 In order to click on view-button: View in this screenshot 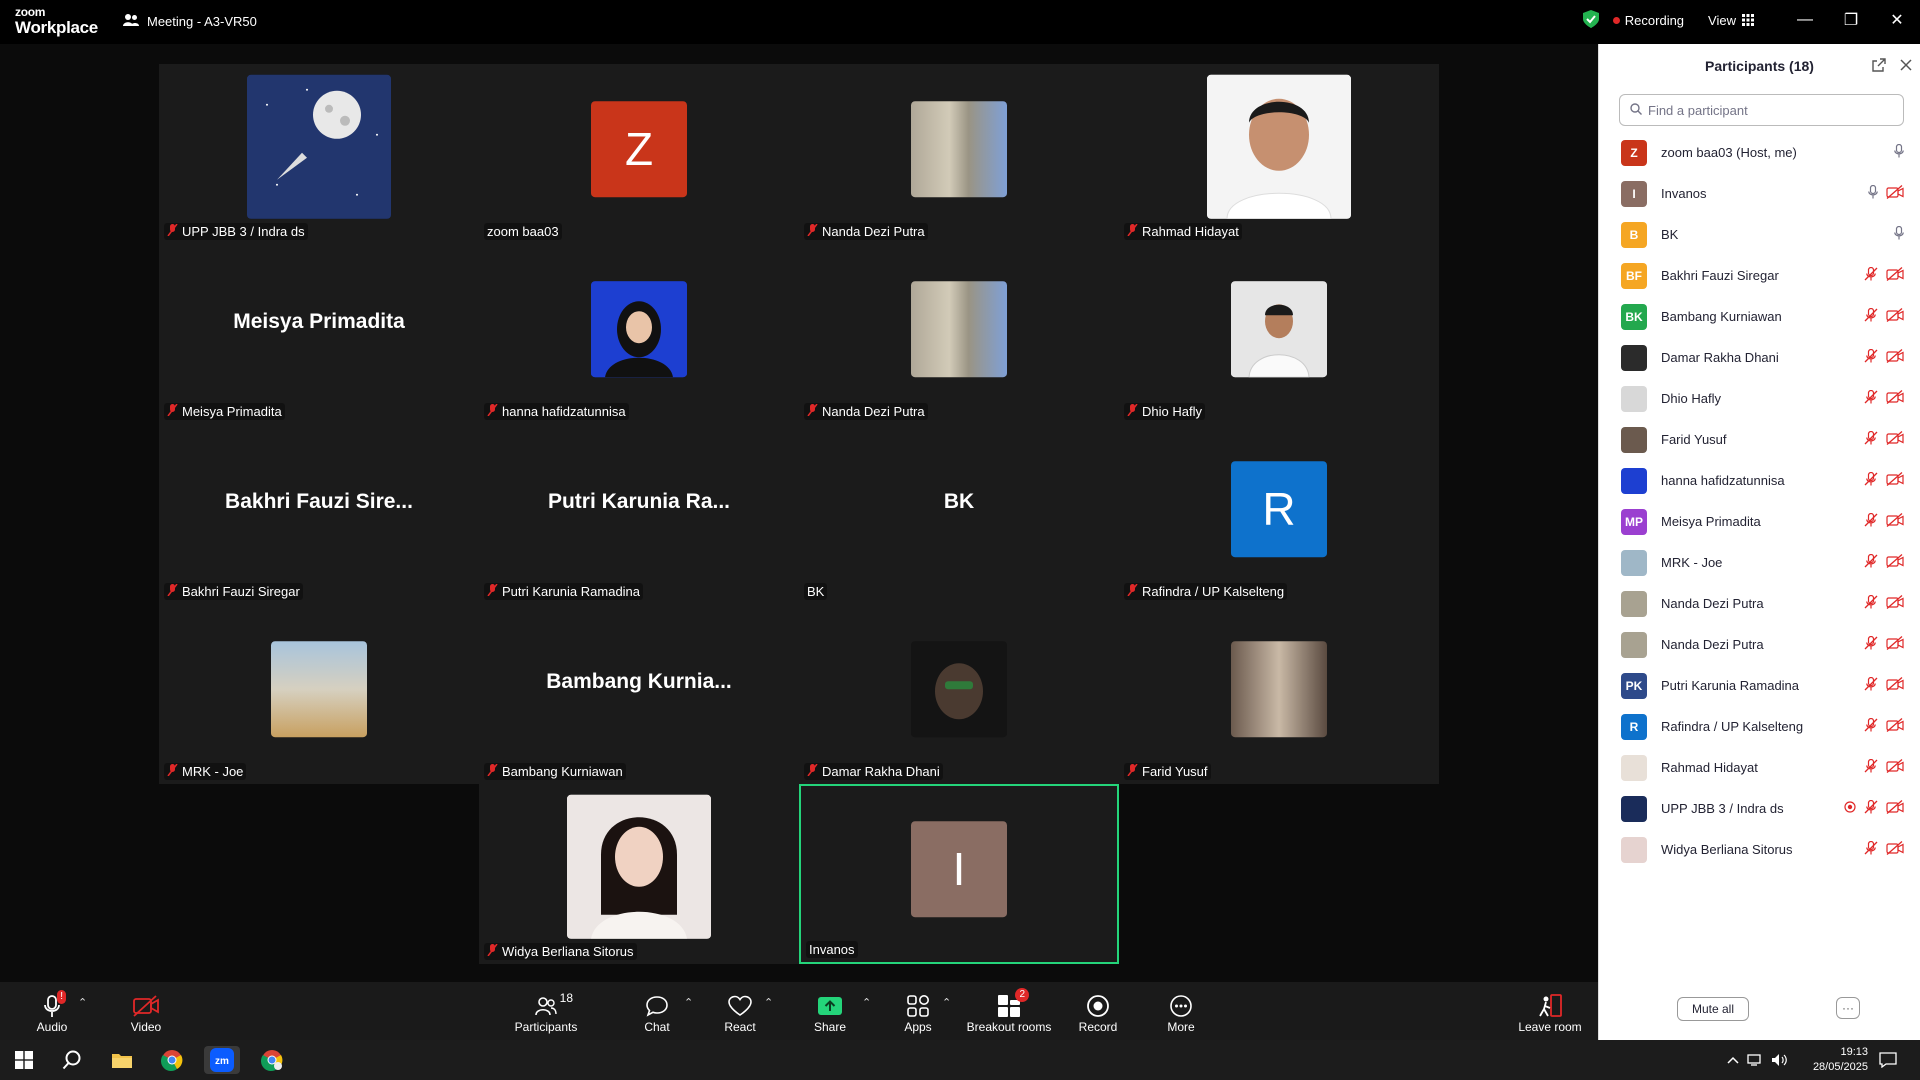, I will do `click(1731, 20)`.